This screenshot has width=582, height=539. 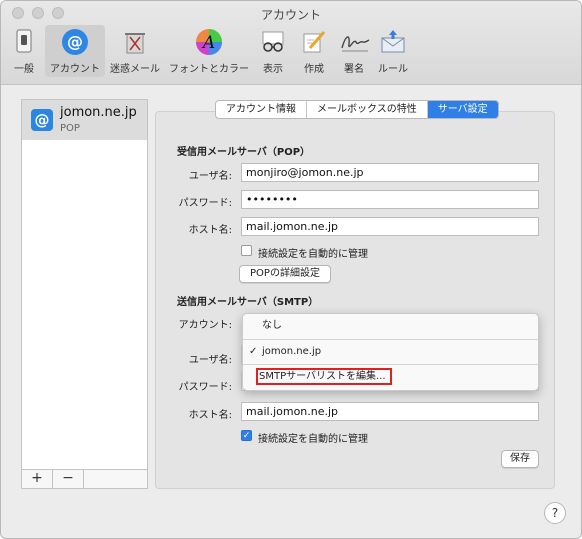 I want to click on save-button: 保存, so click(x=520, y=459).